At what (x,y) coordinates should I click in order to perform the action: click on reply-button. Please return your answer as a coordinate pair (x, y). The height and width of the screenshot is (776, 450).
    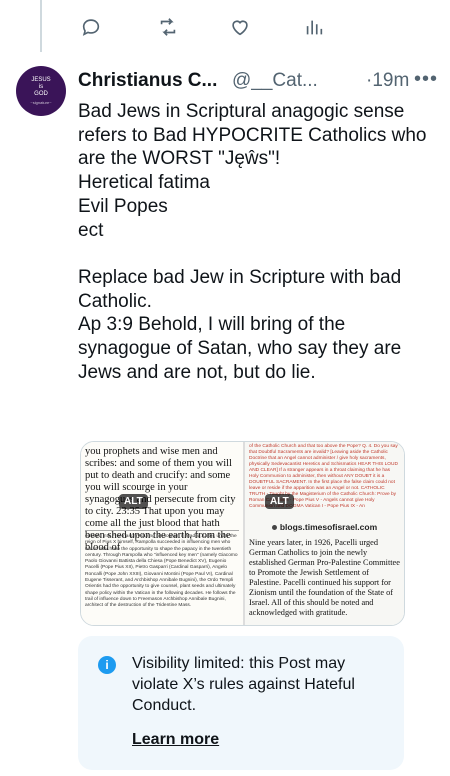
    Looking at the image, I should click on (91, 27).